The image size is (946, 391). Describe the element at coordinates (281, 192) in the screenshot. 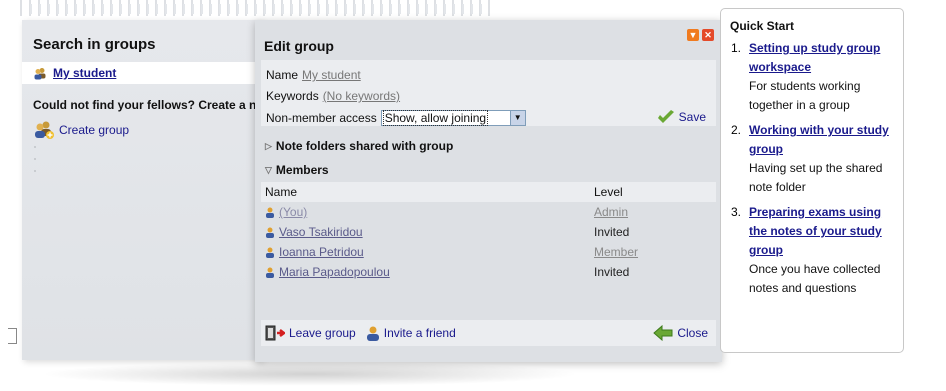

I see `name-column-header: Name` at that location.